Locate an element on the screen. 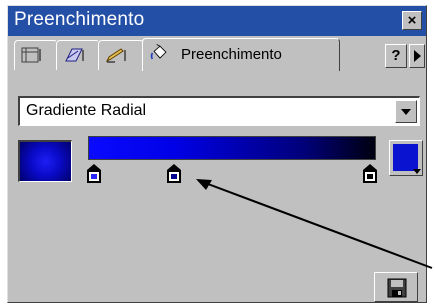  tab-bar: Preenchimento ? is located at coordinates (217, 55).